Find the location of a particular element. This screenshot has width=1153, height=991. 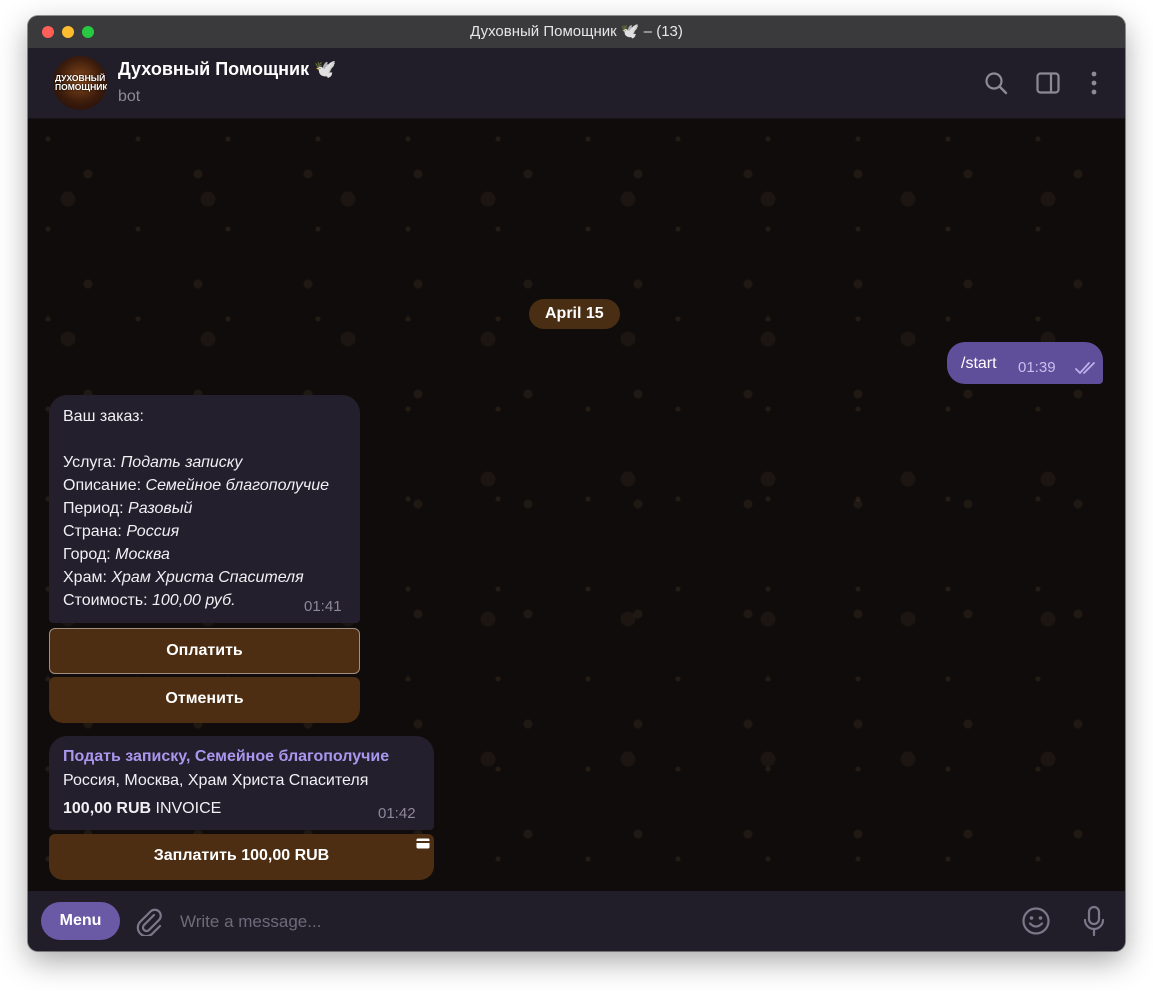

invoice-pay-label: Заплатить 100,00 RUB is located at coordinates (241, 855).